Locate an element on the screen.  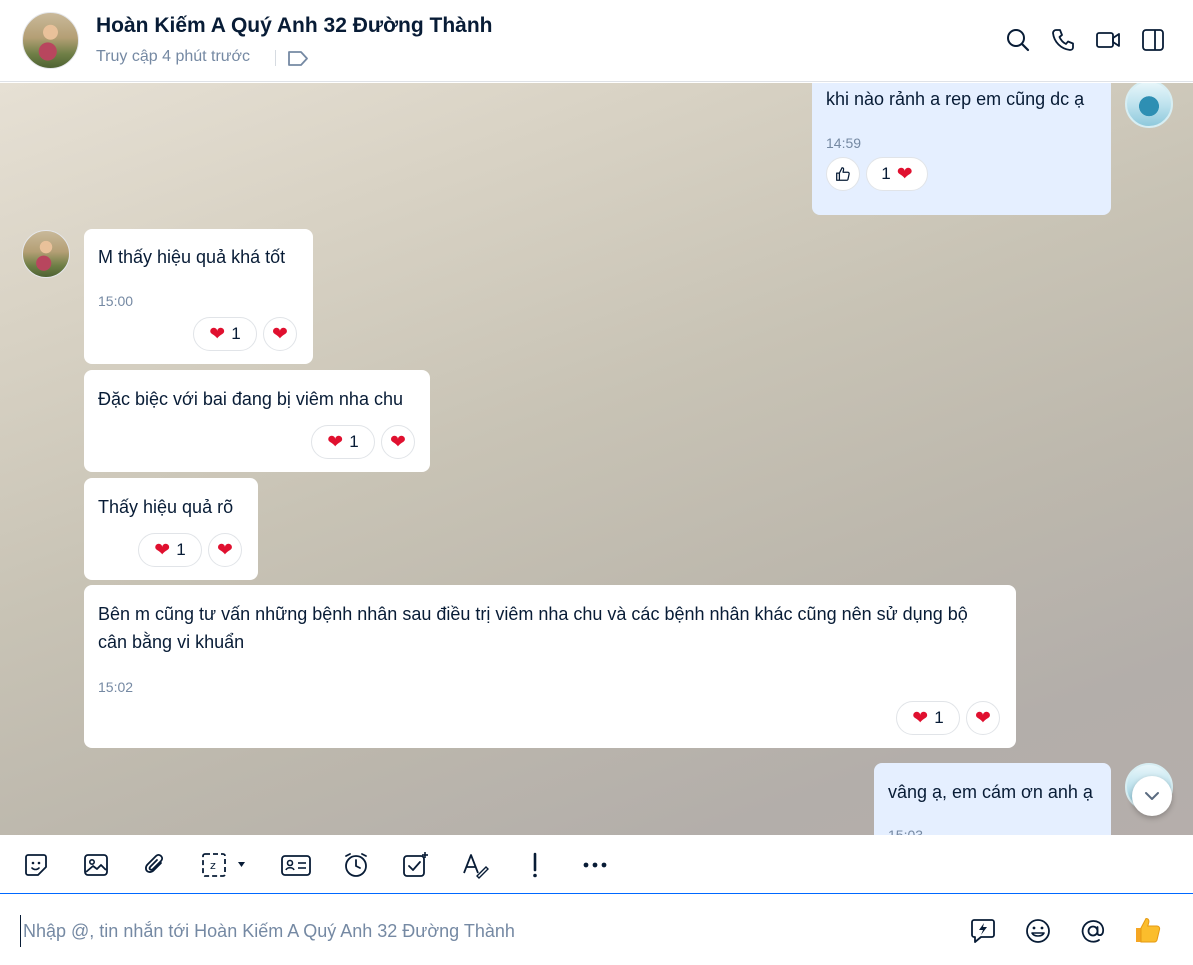
like-reaction-button is located at coordinates (843, 174).